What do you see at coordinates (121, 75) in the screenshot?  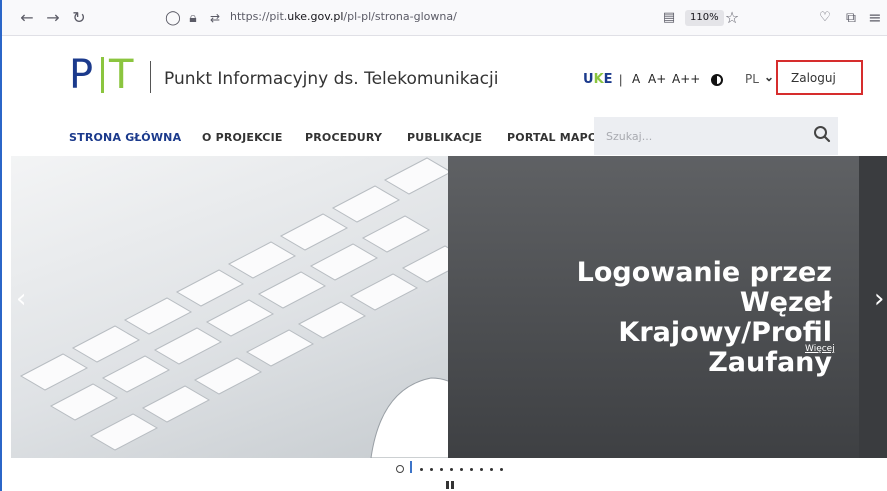 I see `logo-letter-t: T` at bounding box center [121, 75].